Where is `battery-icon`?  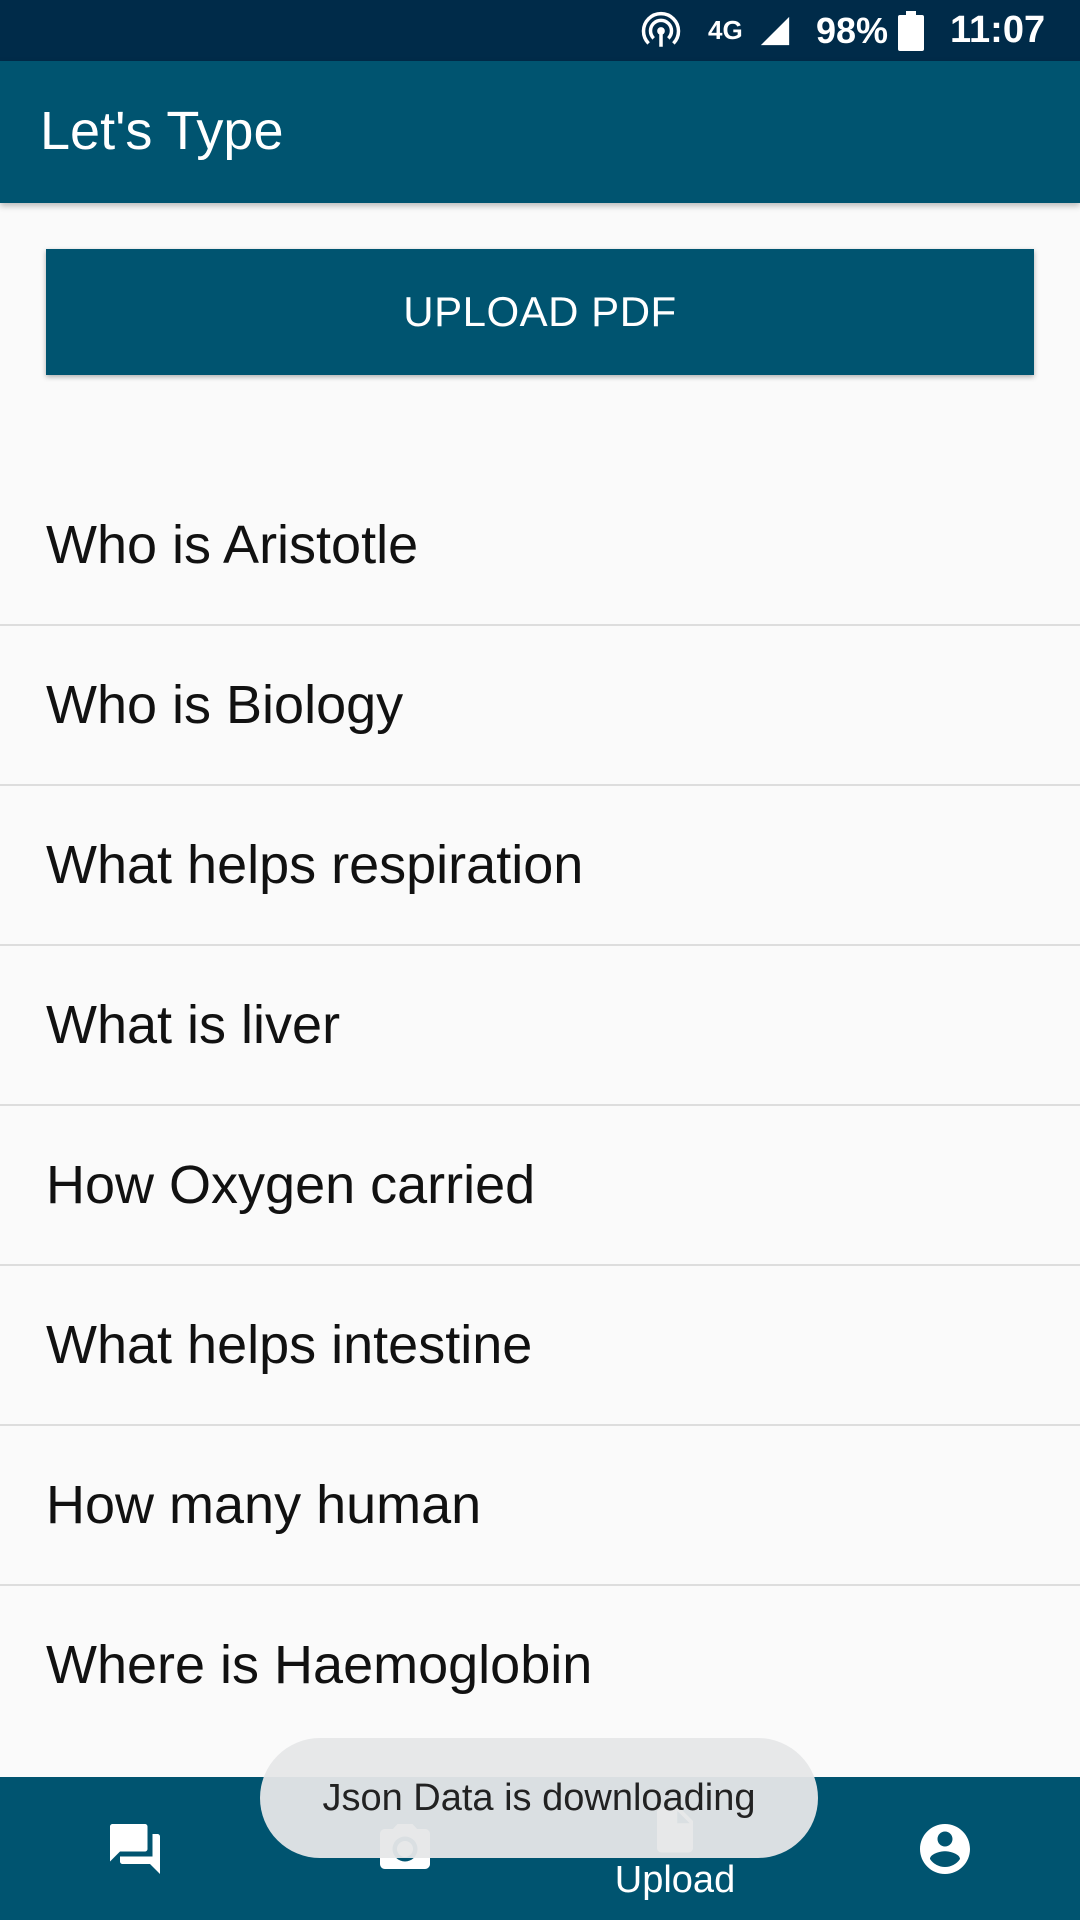
battery-icon is located at coordinates (911, 30).